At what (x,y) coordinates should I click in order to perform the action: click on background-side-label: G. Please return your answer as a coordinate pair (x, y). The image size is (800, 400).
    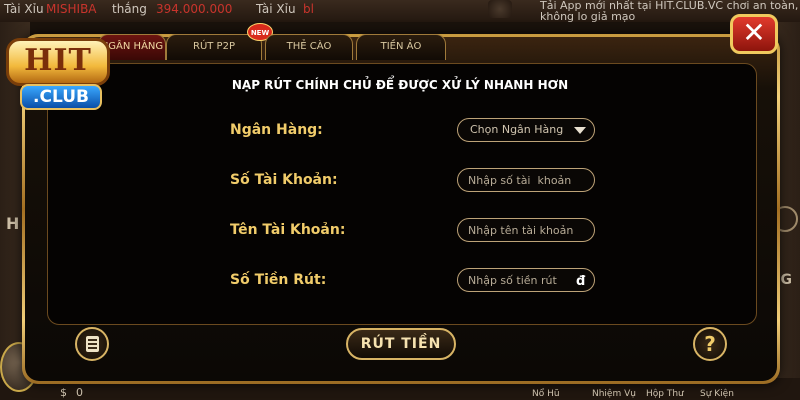
    Looking at the image, I should click on (786, 280).